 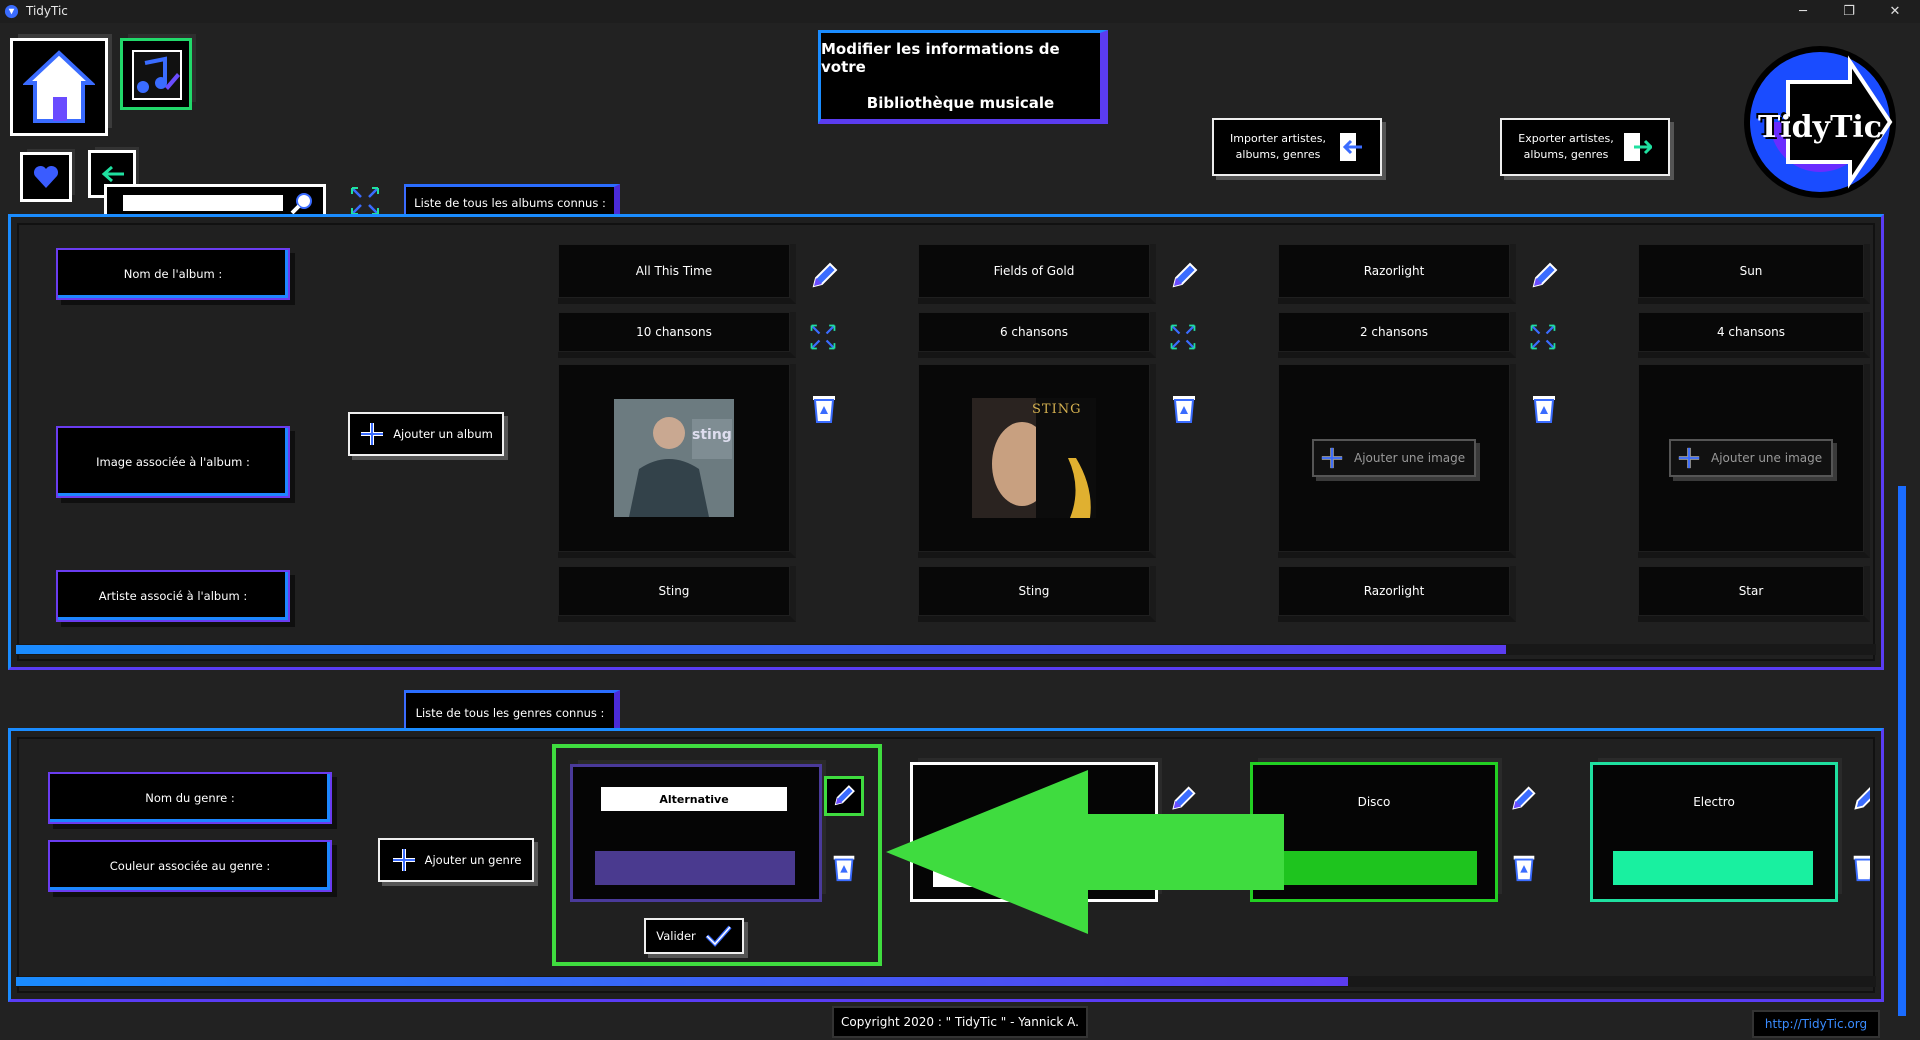 What do you see at coordinates (1895, 11) in the screenshot?
I see `close-button: ✕` at bounding box center [1895, 11].